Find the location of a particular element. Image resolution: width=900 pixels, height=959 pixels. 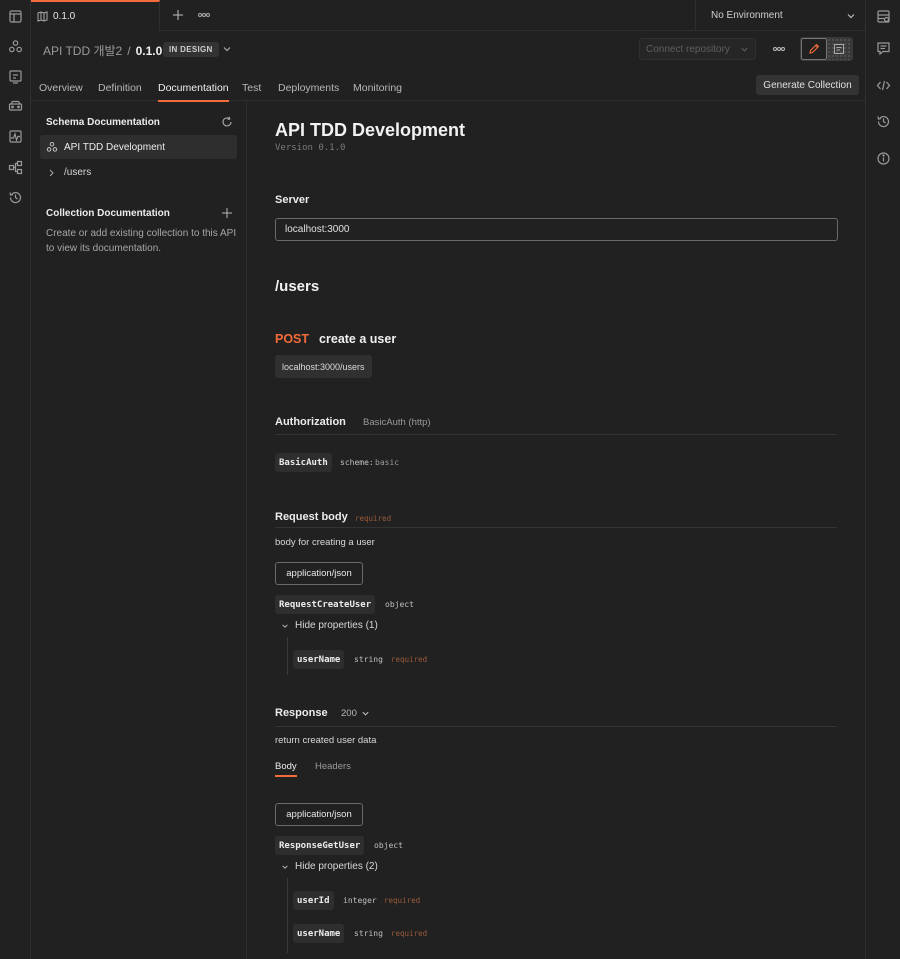

environment-quick-look-icon is located at coordinates (883, 16).